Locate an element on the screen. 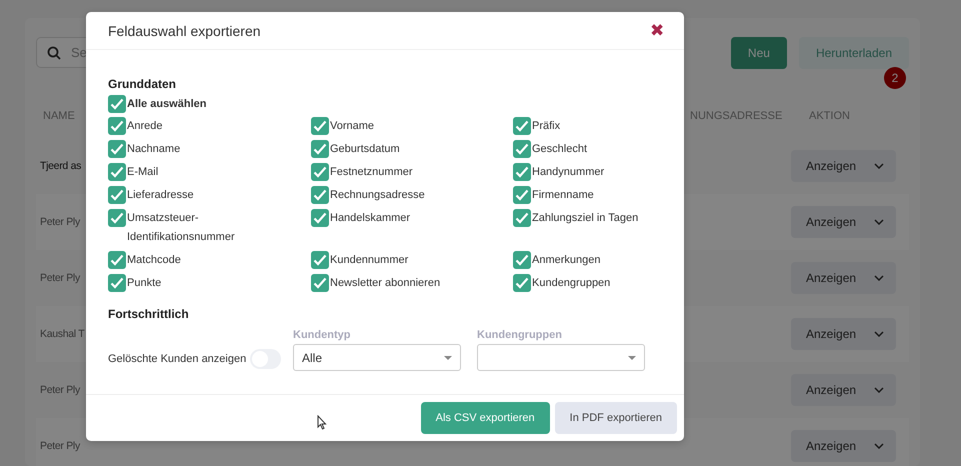 This screenshot has height=466, width=961. download-button: Herunterladen is located at coordinates (853, 53).